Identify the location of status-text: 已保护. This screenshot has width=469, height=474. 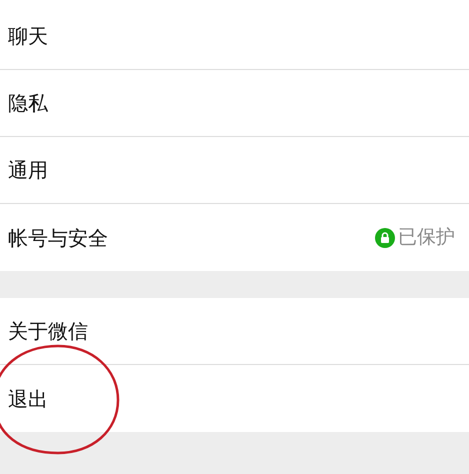
(426, 237).